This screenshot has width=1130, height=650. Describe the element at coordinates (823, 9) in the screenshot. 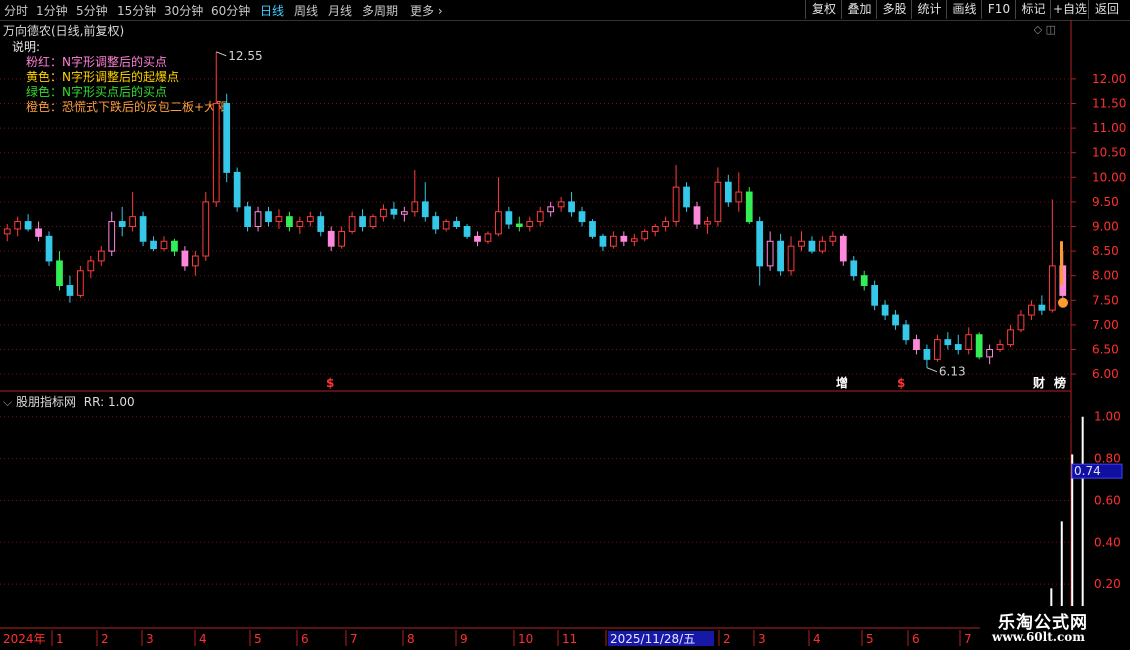

I see `fuquan-button: 复权` at that location.